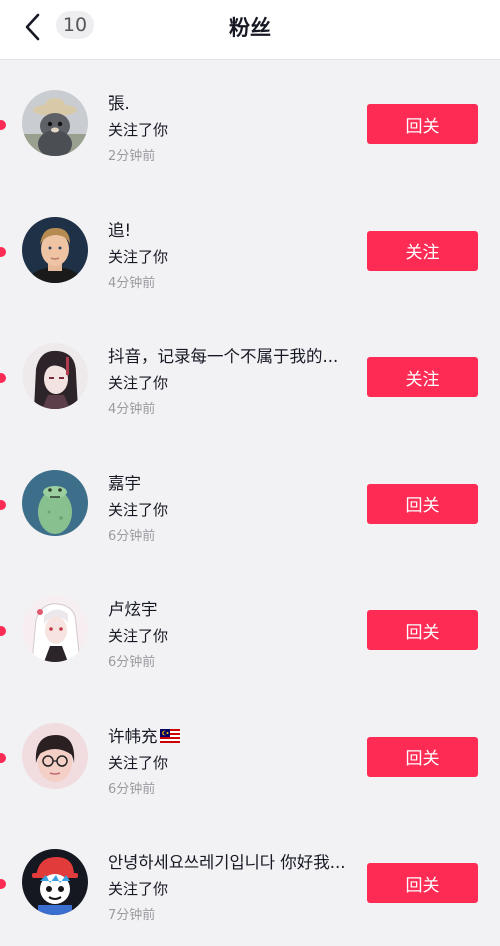 The image size is (500, 946). Describe the element at coordinates (250, 30) in the screenshot. I see `top-bar: 10 粉丝` at that location.